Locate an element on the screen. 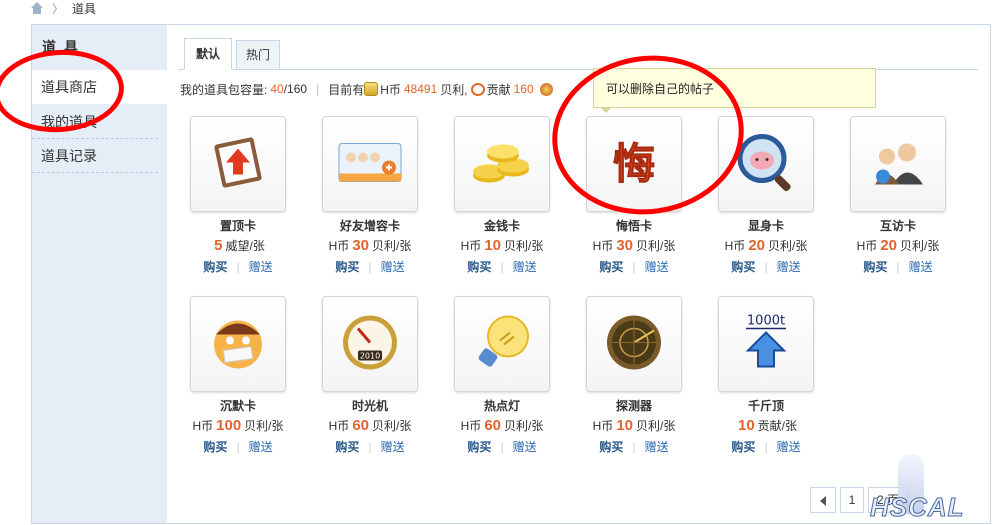 This screenshot has height=525, width=999. contrib-label: 贡献 is located at coordinates (498, 89).